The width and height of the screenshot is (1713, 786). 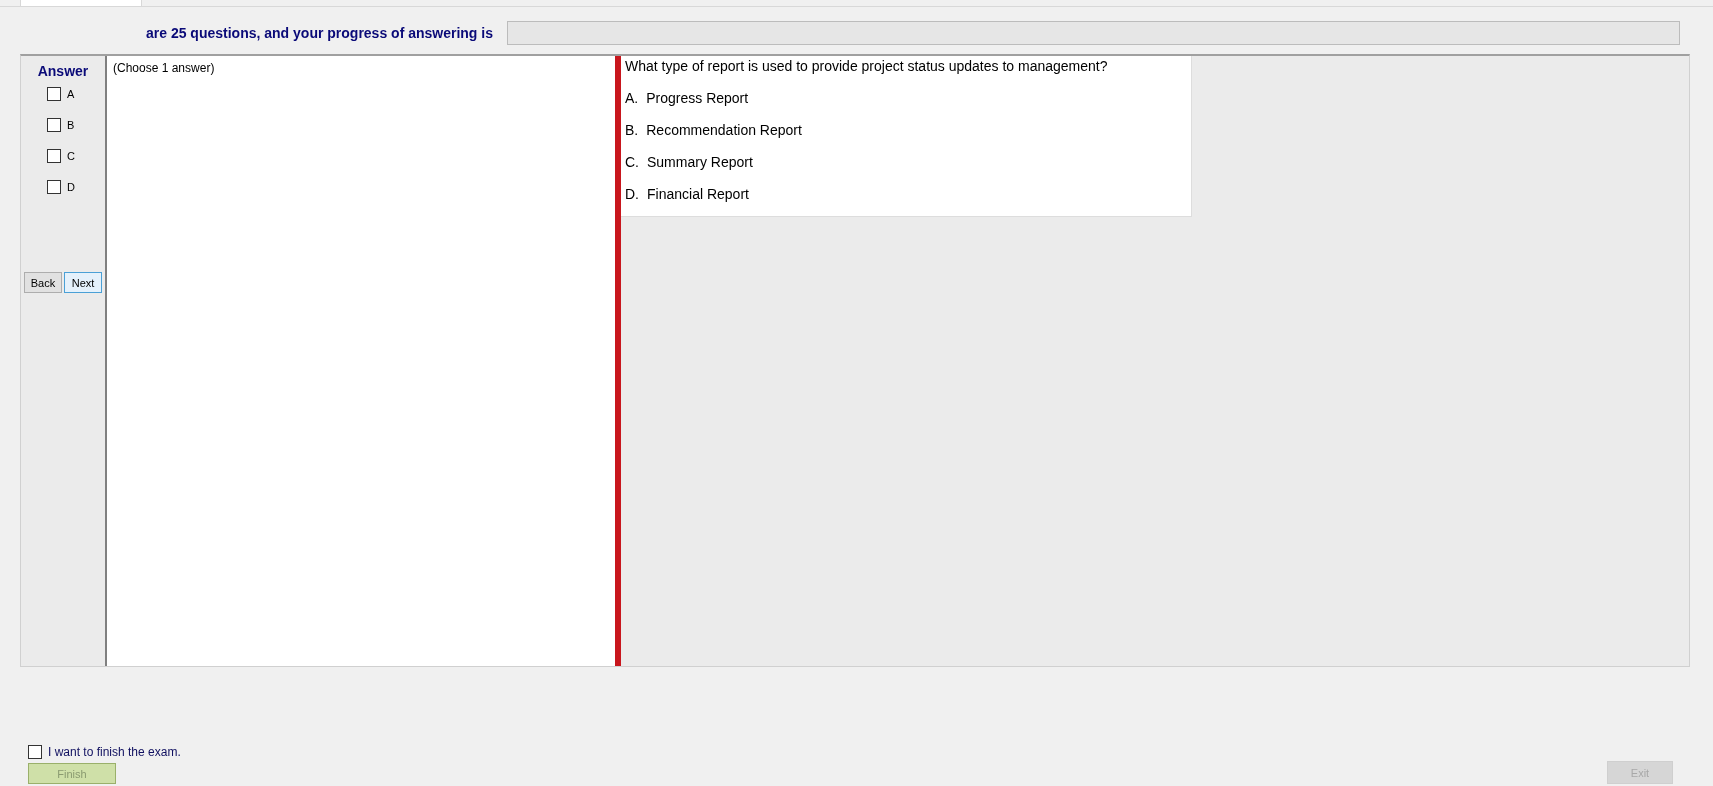 I want to click on choice-text: Recommendation Report, so click(x=724, y=130).